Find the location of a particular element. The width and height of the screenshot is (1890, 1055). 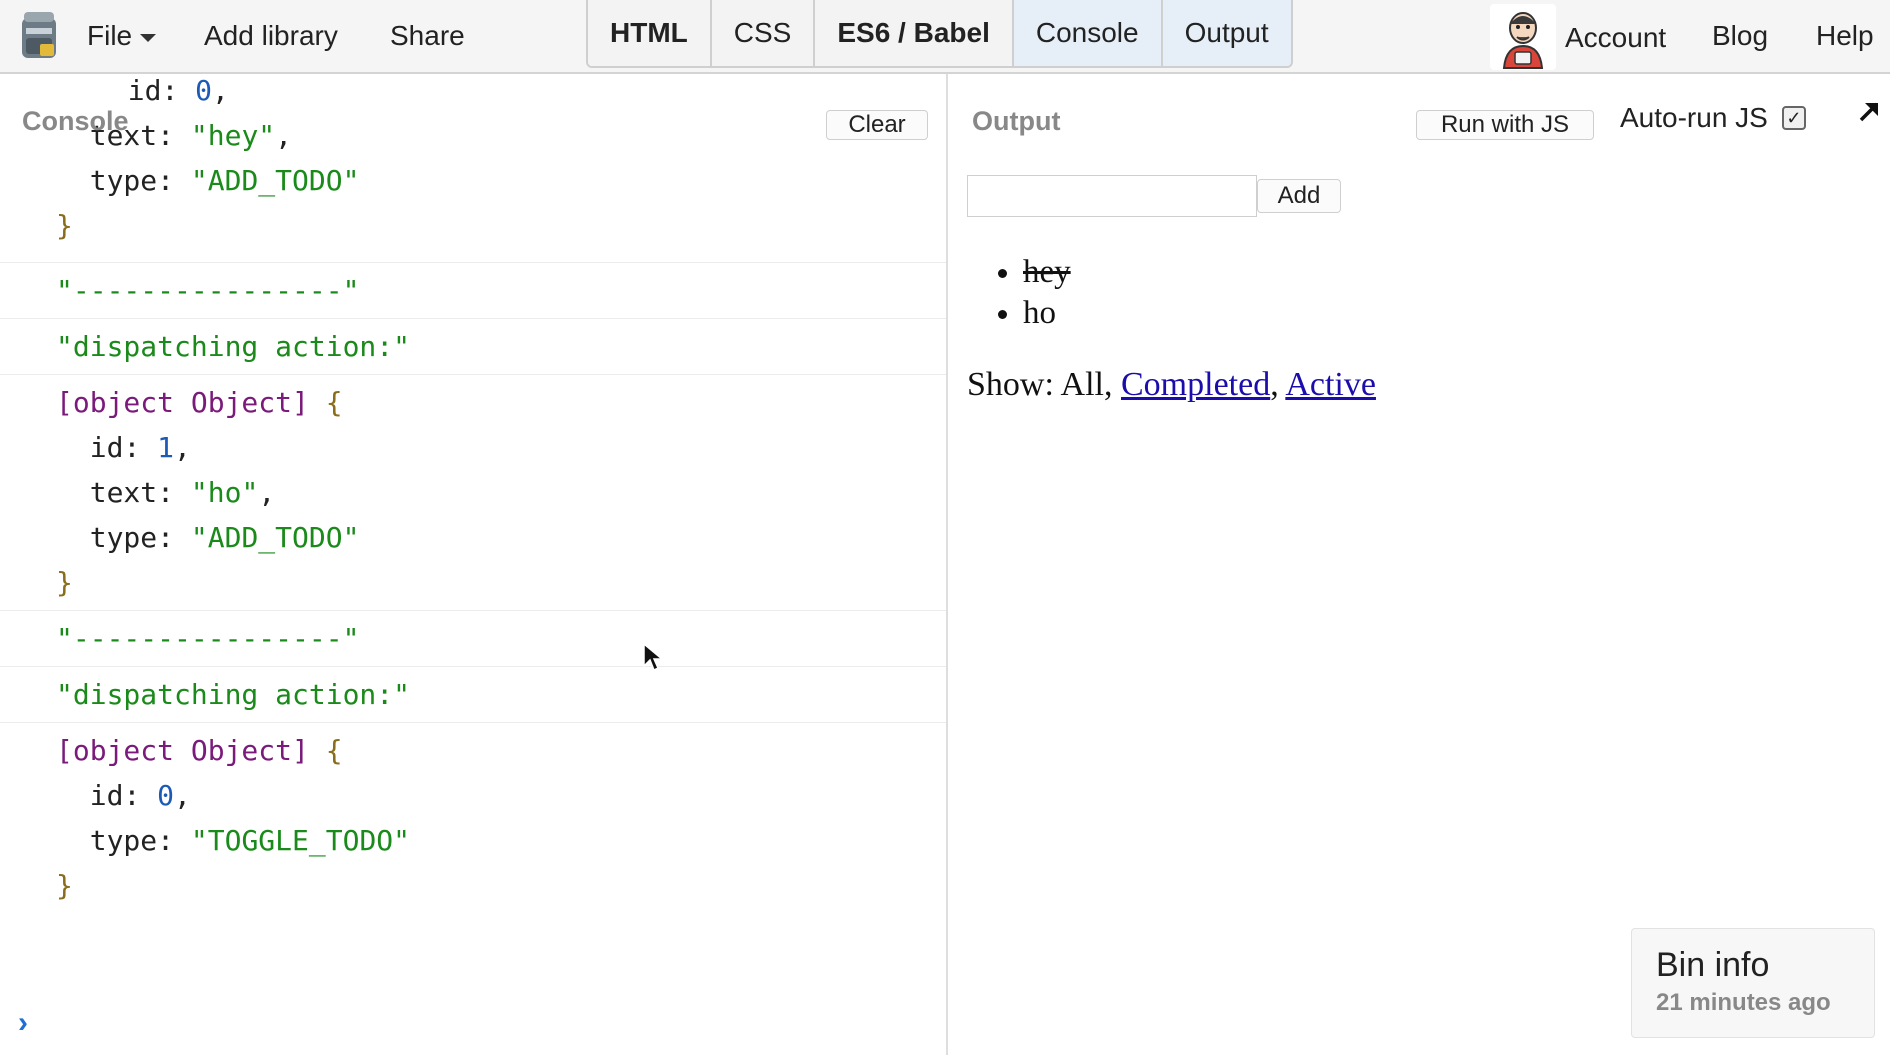

todo-item-text: ho is located at coordinates (1039, 313).